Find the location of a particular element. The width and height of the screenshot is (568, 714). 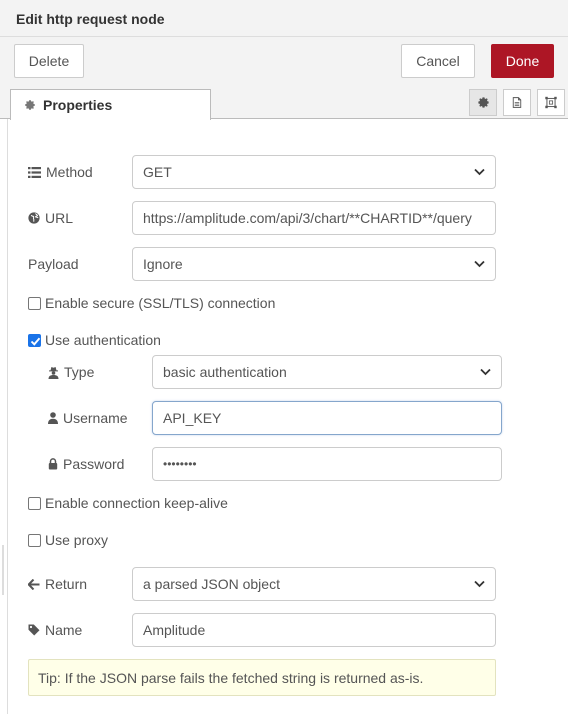

tab-appearance is located at coordinates (551, 102).